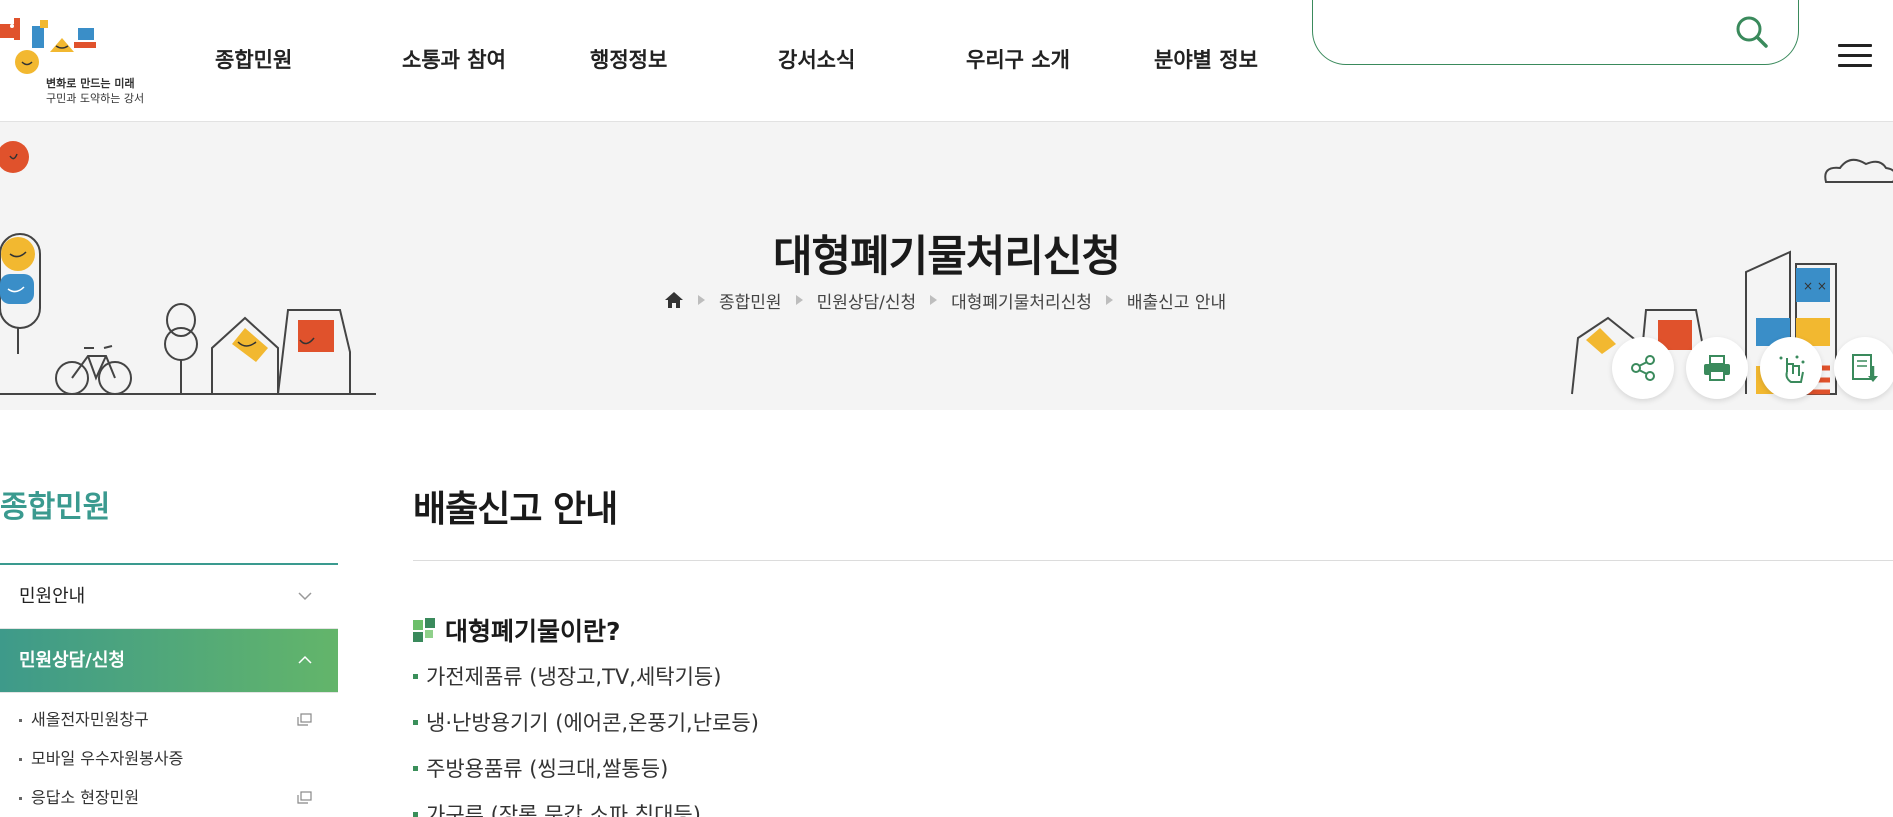 This screenshot has height=817, width=1893. I want to click on accessibility-button, so click(1791, 368).